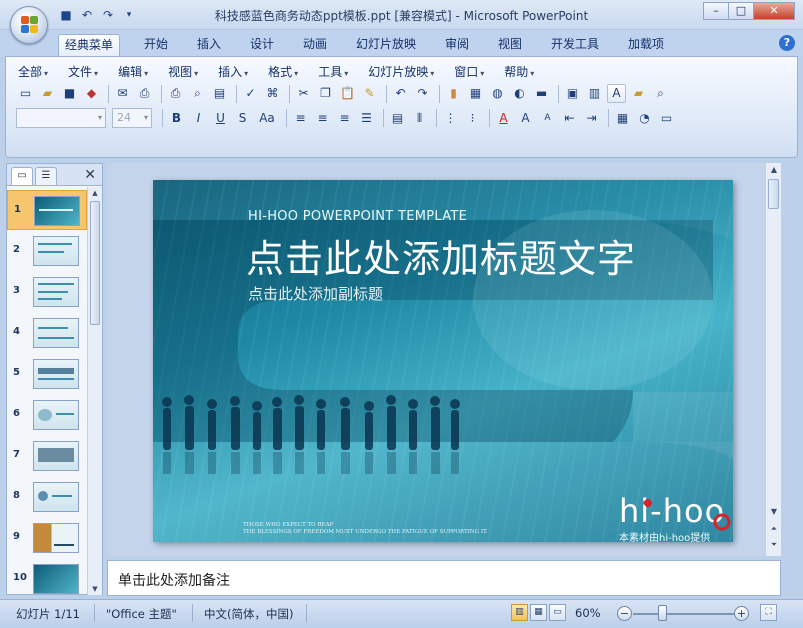 The height and width of the screenshot is (628, 803). Describe the element at coordinates (347, 93) in the screenshot. I see `paste-icon: 📋` at that location.